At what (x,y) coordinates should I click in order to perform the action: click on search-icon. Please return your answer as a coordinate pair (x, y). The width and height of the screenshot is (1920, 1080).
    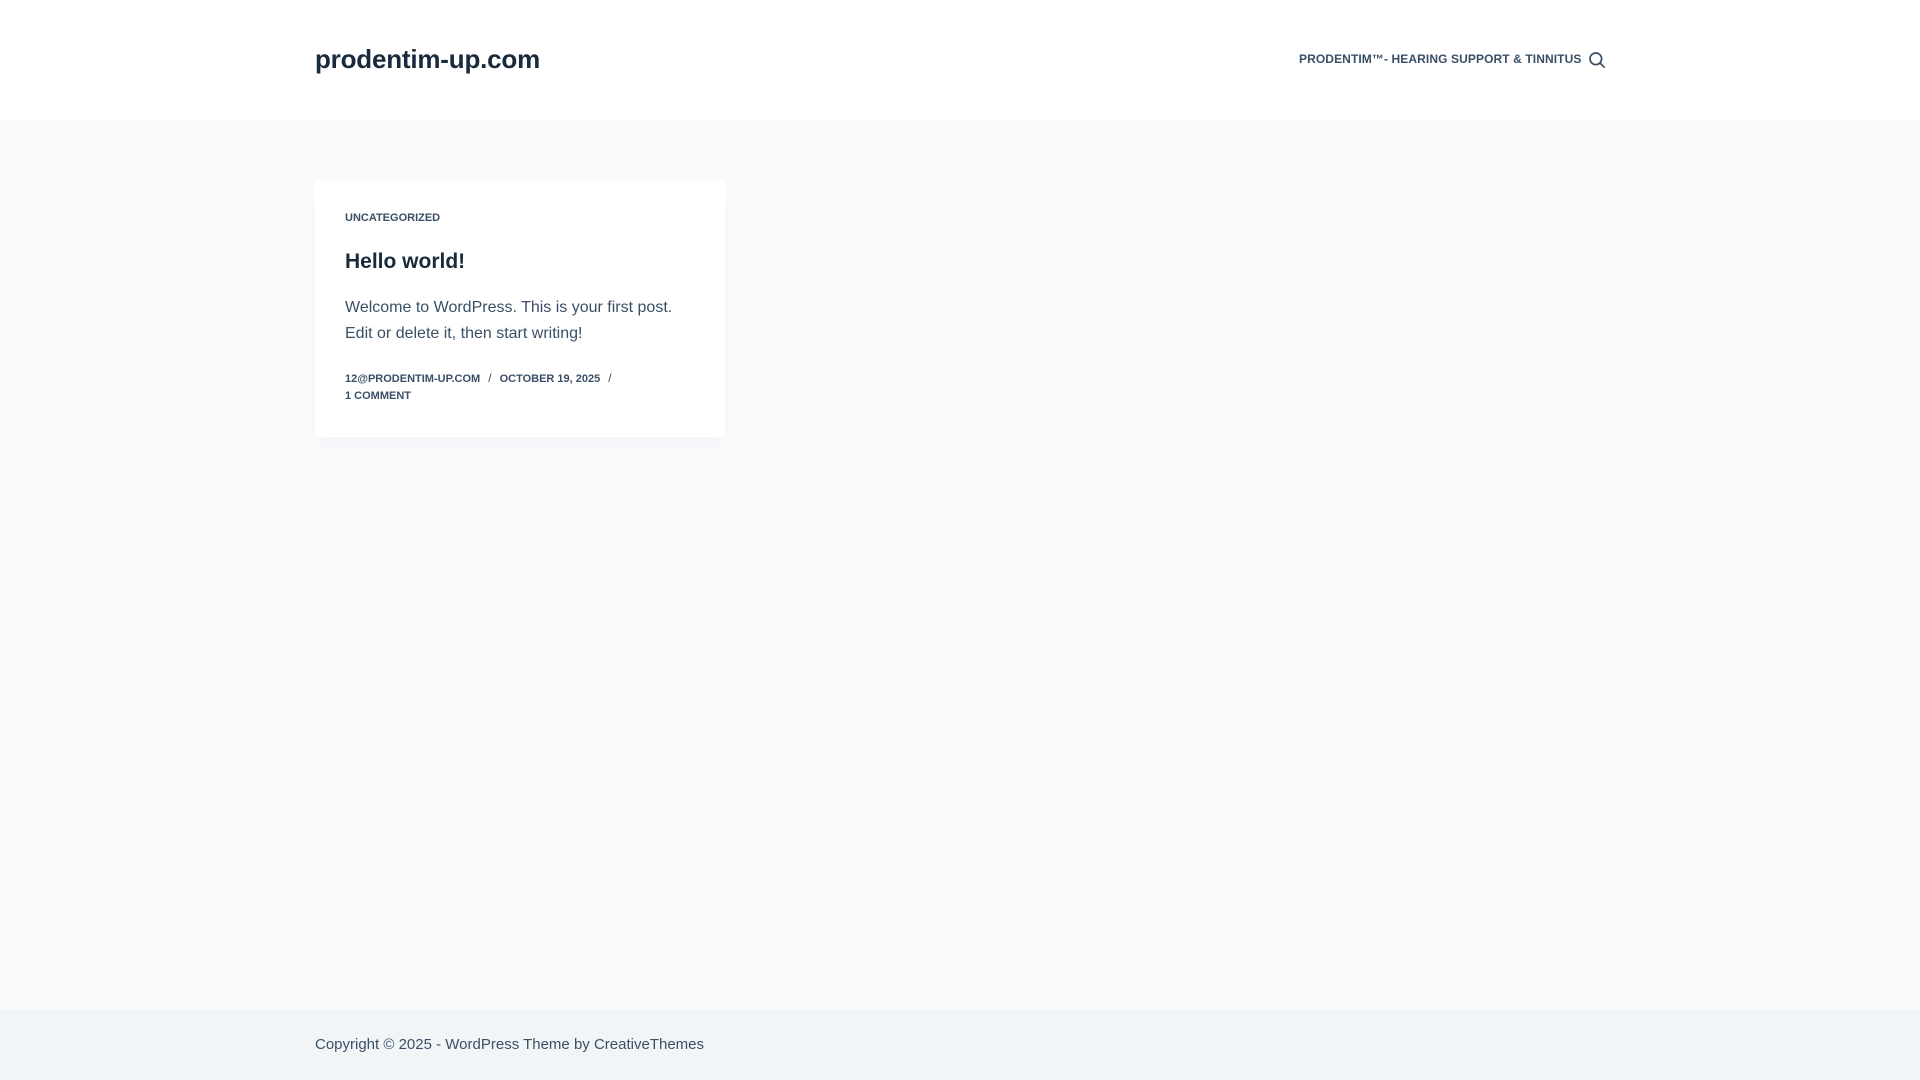
    Looking at the image, I should click on (1597, 60).